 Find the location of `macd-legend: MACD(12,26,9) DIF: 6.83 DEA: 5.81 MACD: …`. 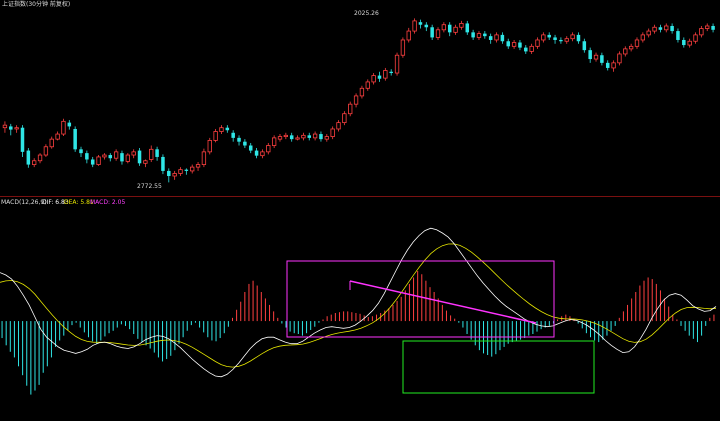

macd-legend: MACD(12,26,9) DIF: 6.83 DEA: 5.81 MACD: … is located at coordinates (63, 202).